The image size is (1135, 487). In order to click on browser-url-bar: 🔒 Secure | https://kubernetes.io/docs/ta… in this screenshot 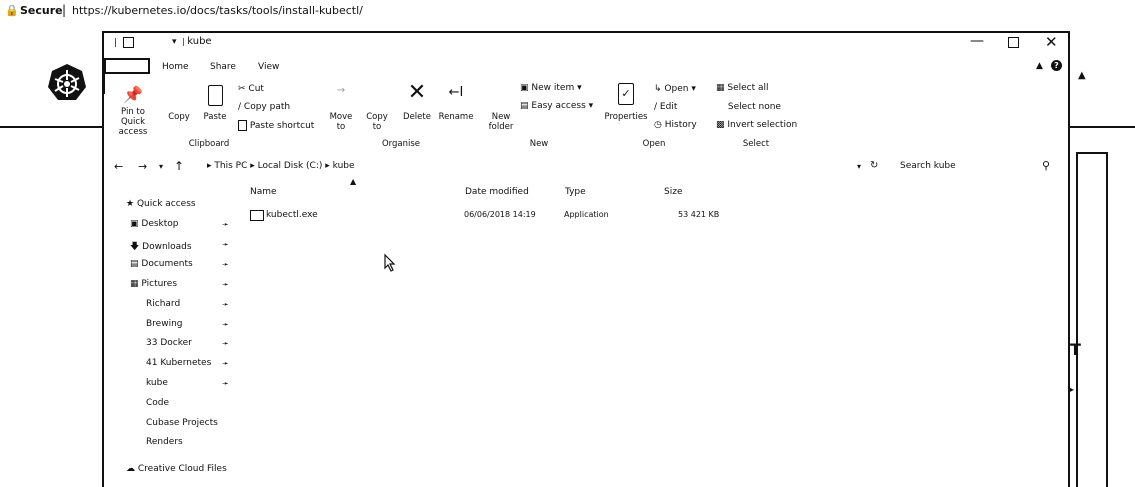, I will do `click(567, 11)`.